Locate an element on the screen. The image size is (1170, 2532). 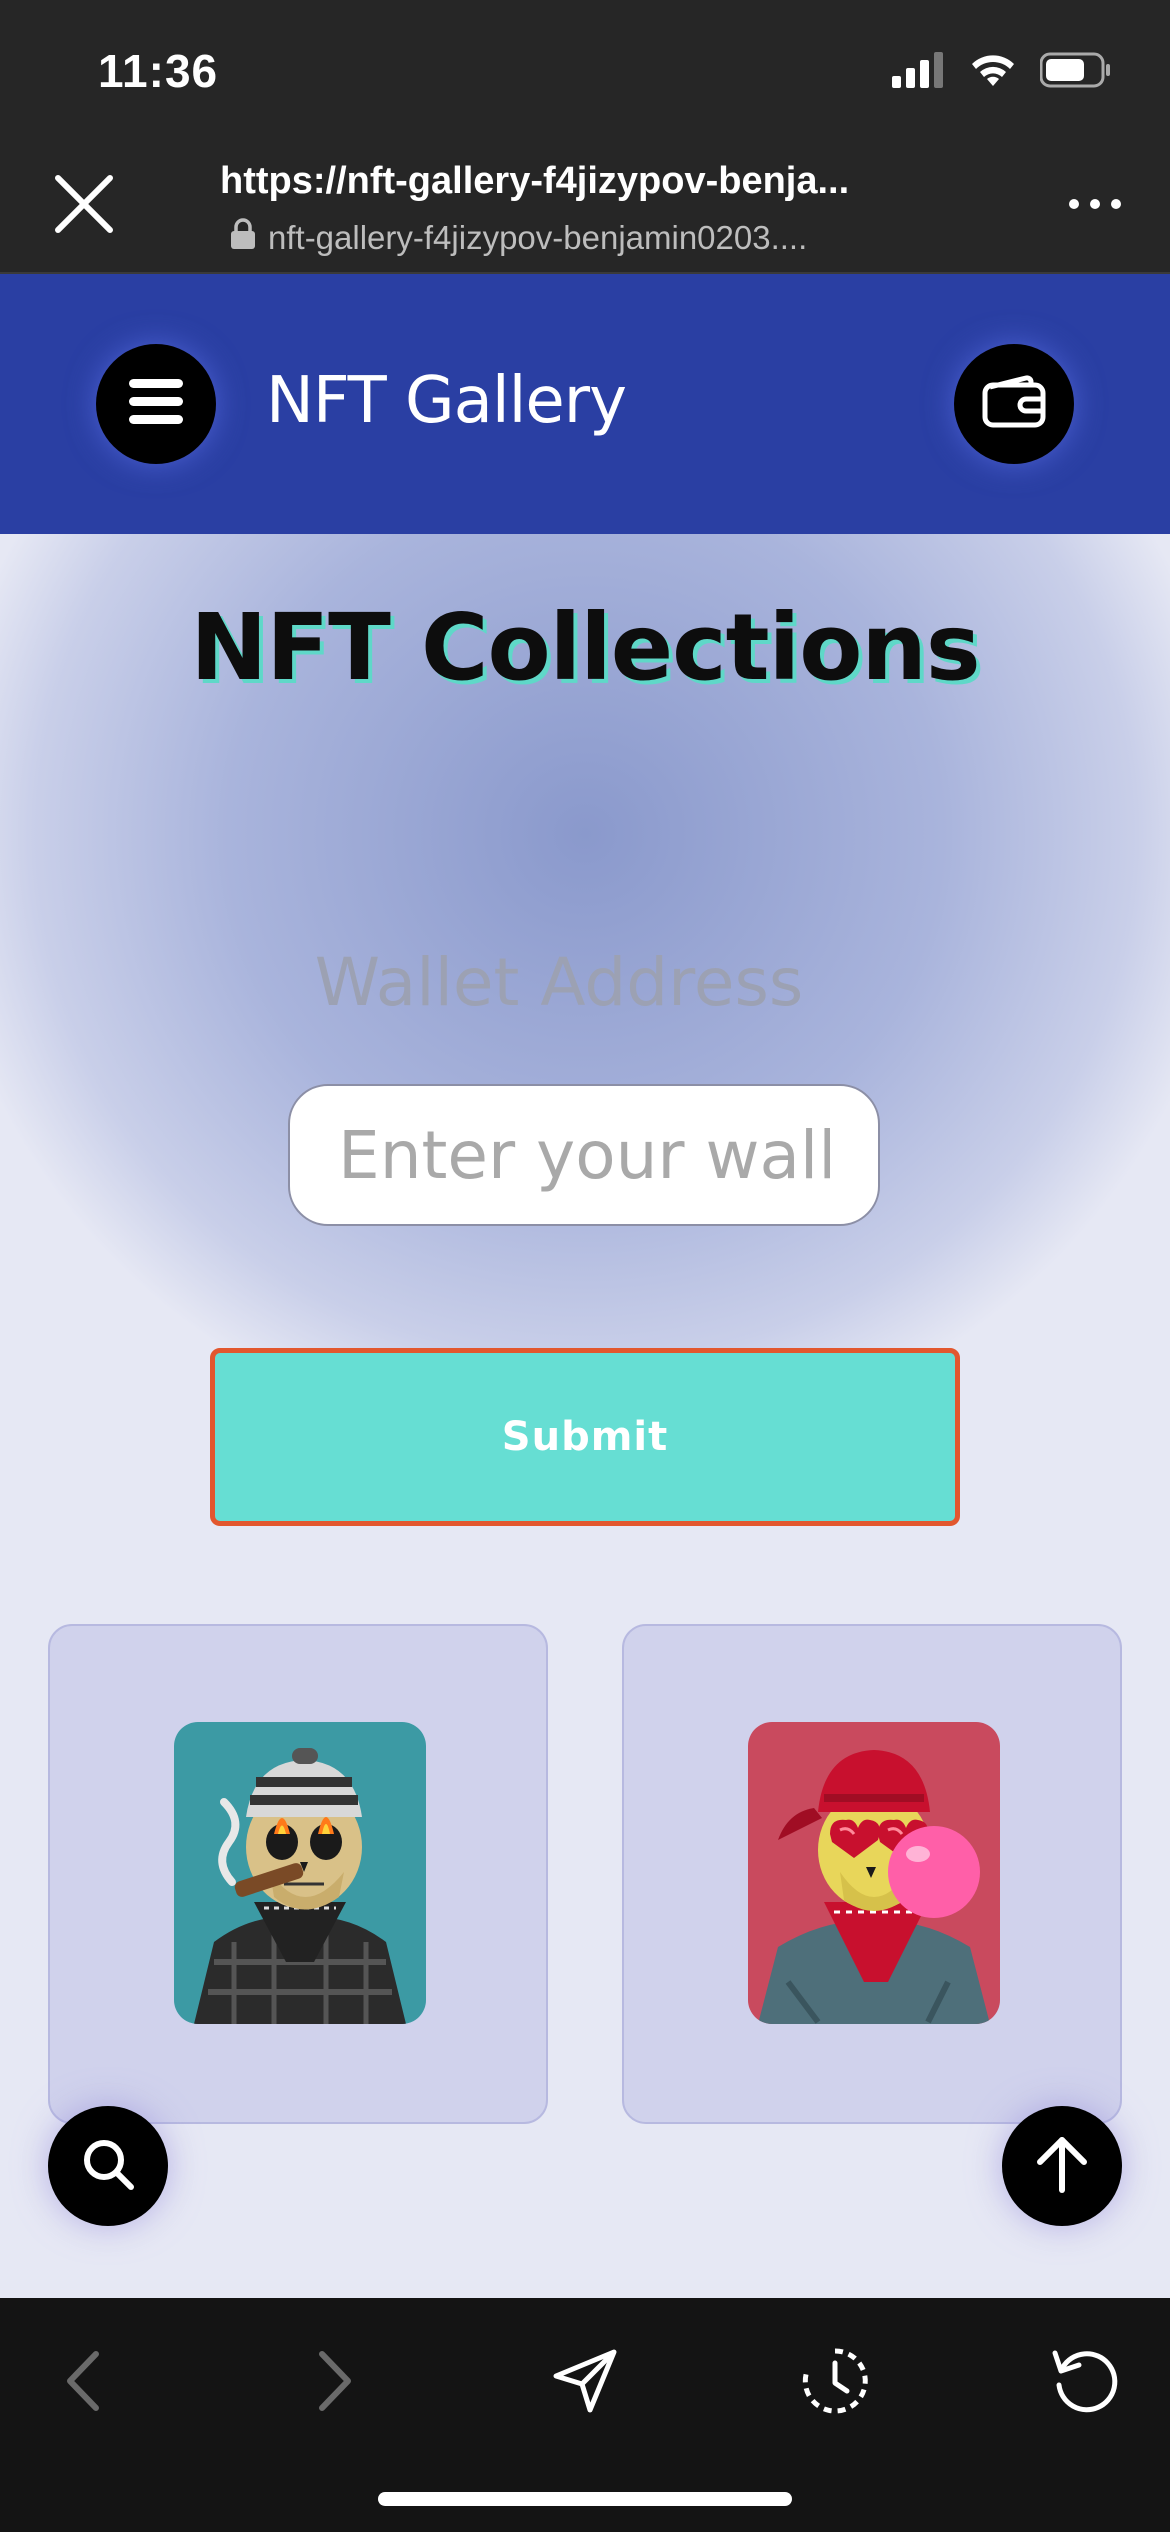
battery-icon is located at coordinates (1075, 72).